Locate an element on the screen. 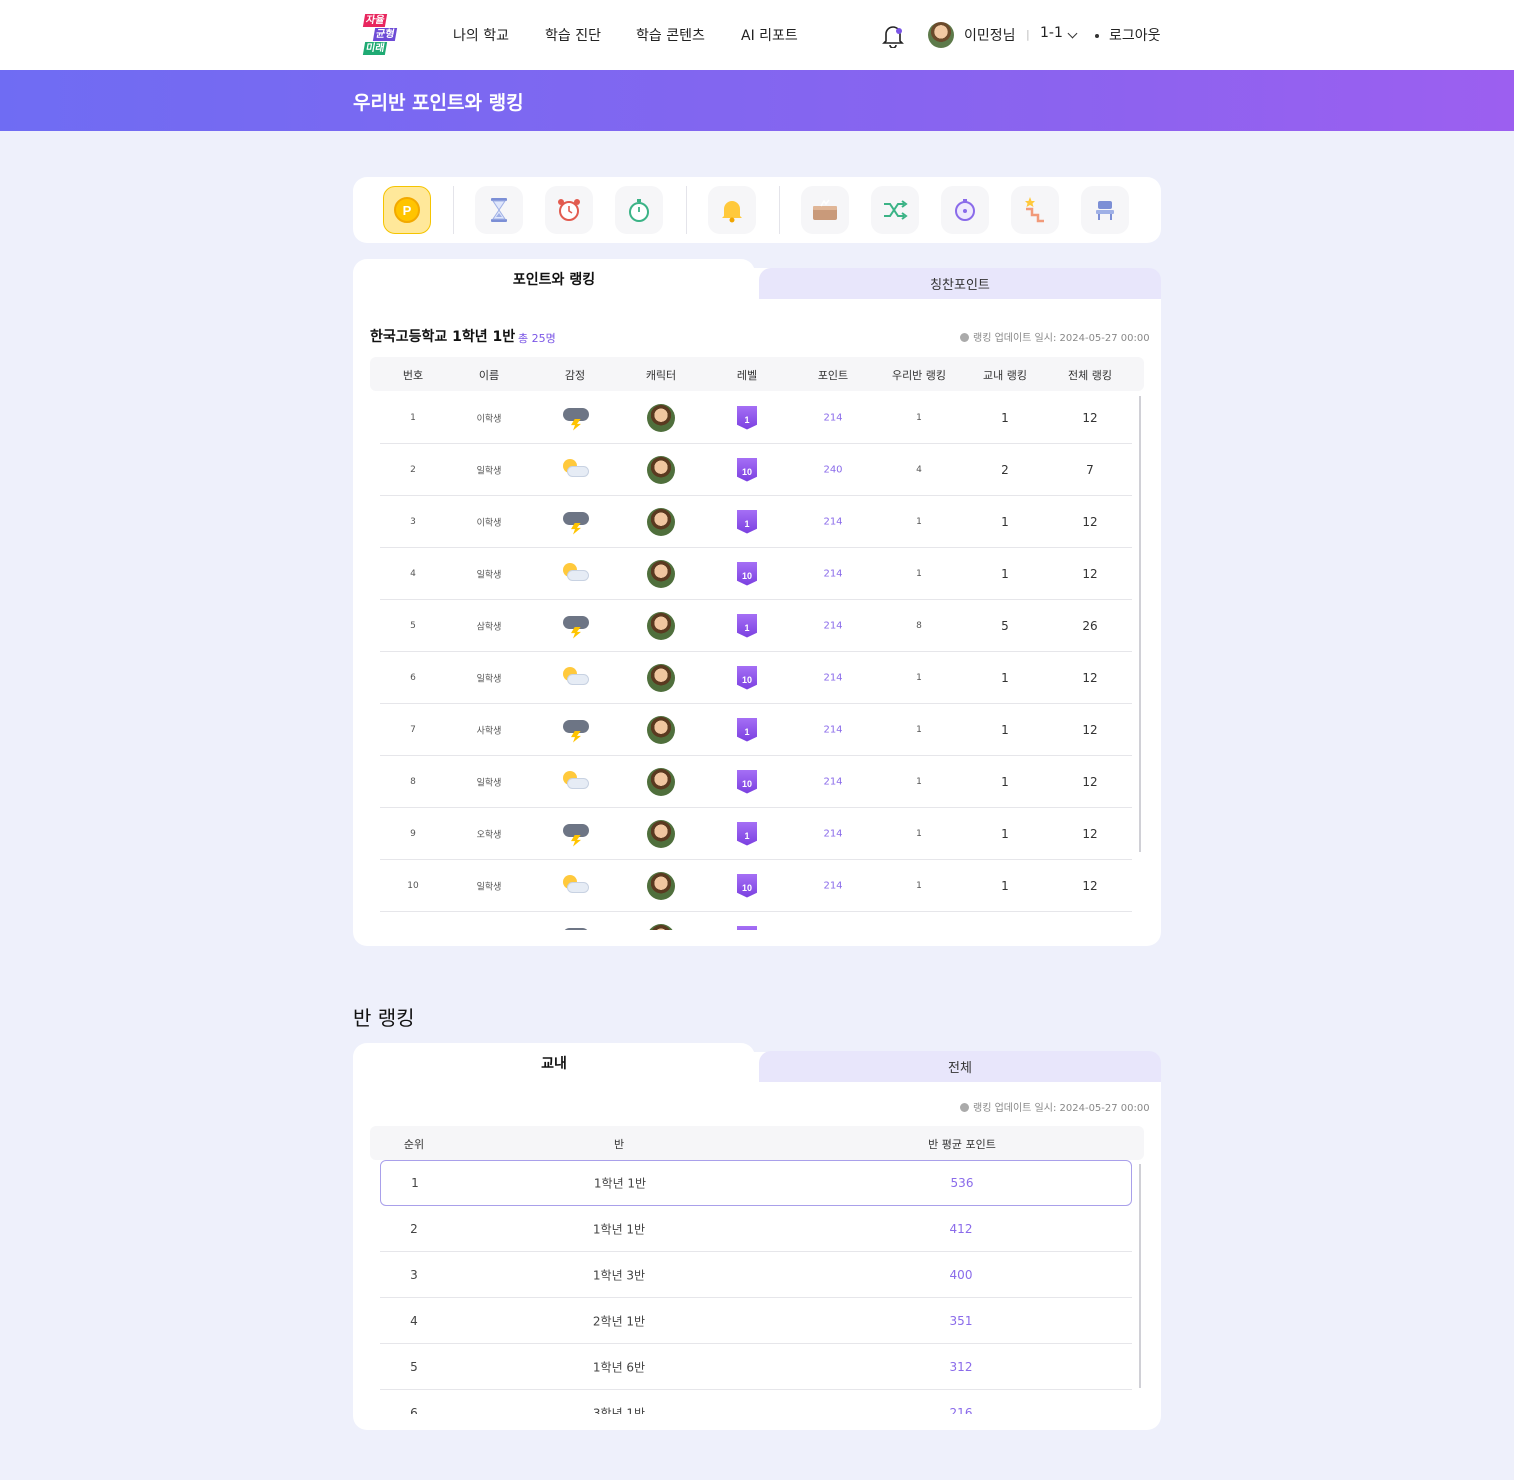 The height and width of the screenshot is (1480, 1514). logout-button: 로그아웃 is located at coordinates (1135, 35).